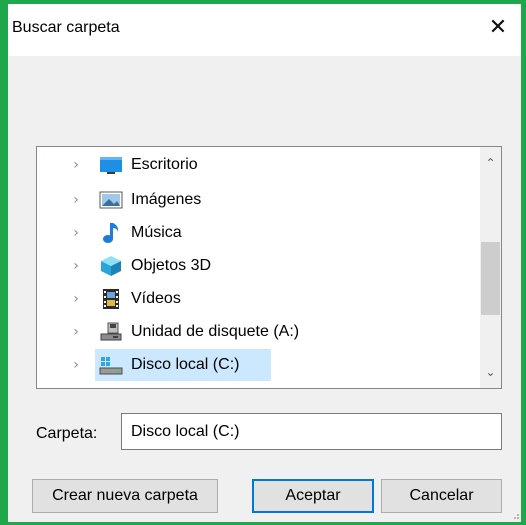  I want to click on folder-label: Carpeta:, so click(67, 433).